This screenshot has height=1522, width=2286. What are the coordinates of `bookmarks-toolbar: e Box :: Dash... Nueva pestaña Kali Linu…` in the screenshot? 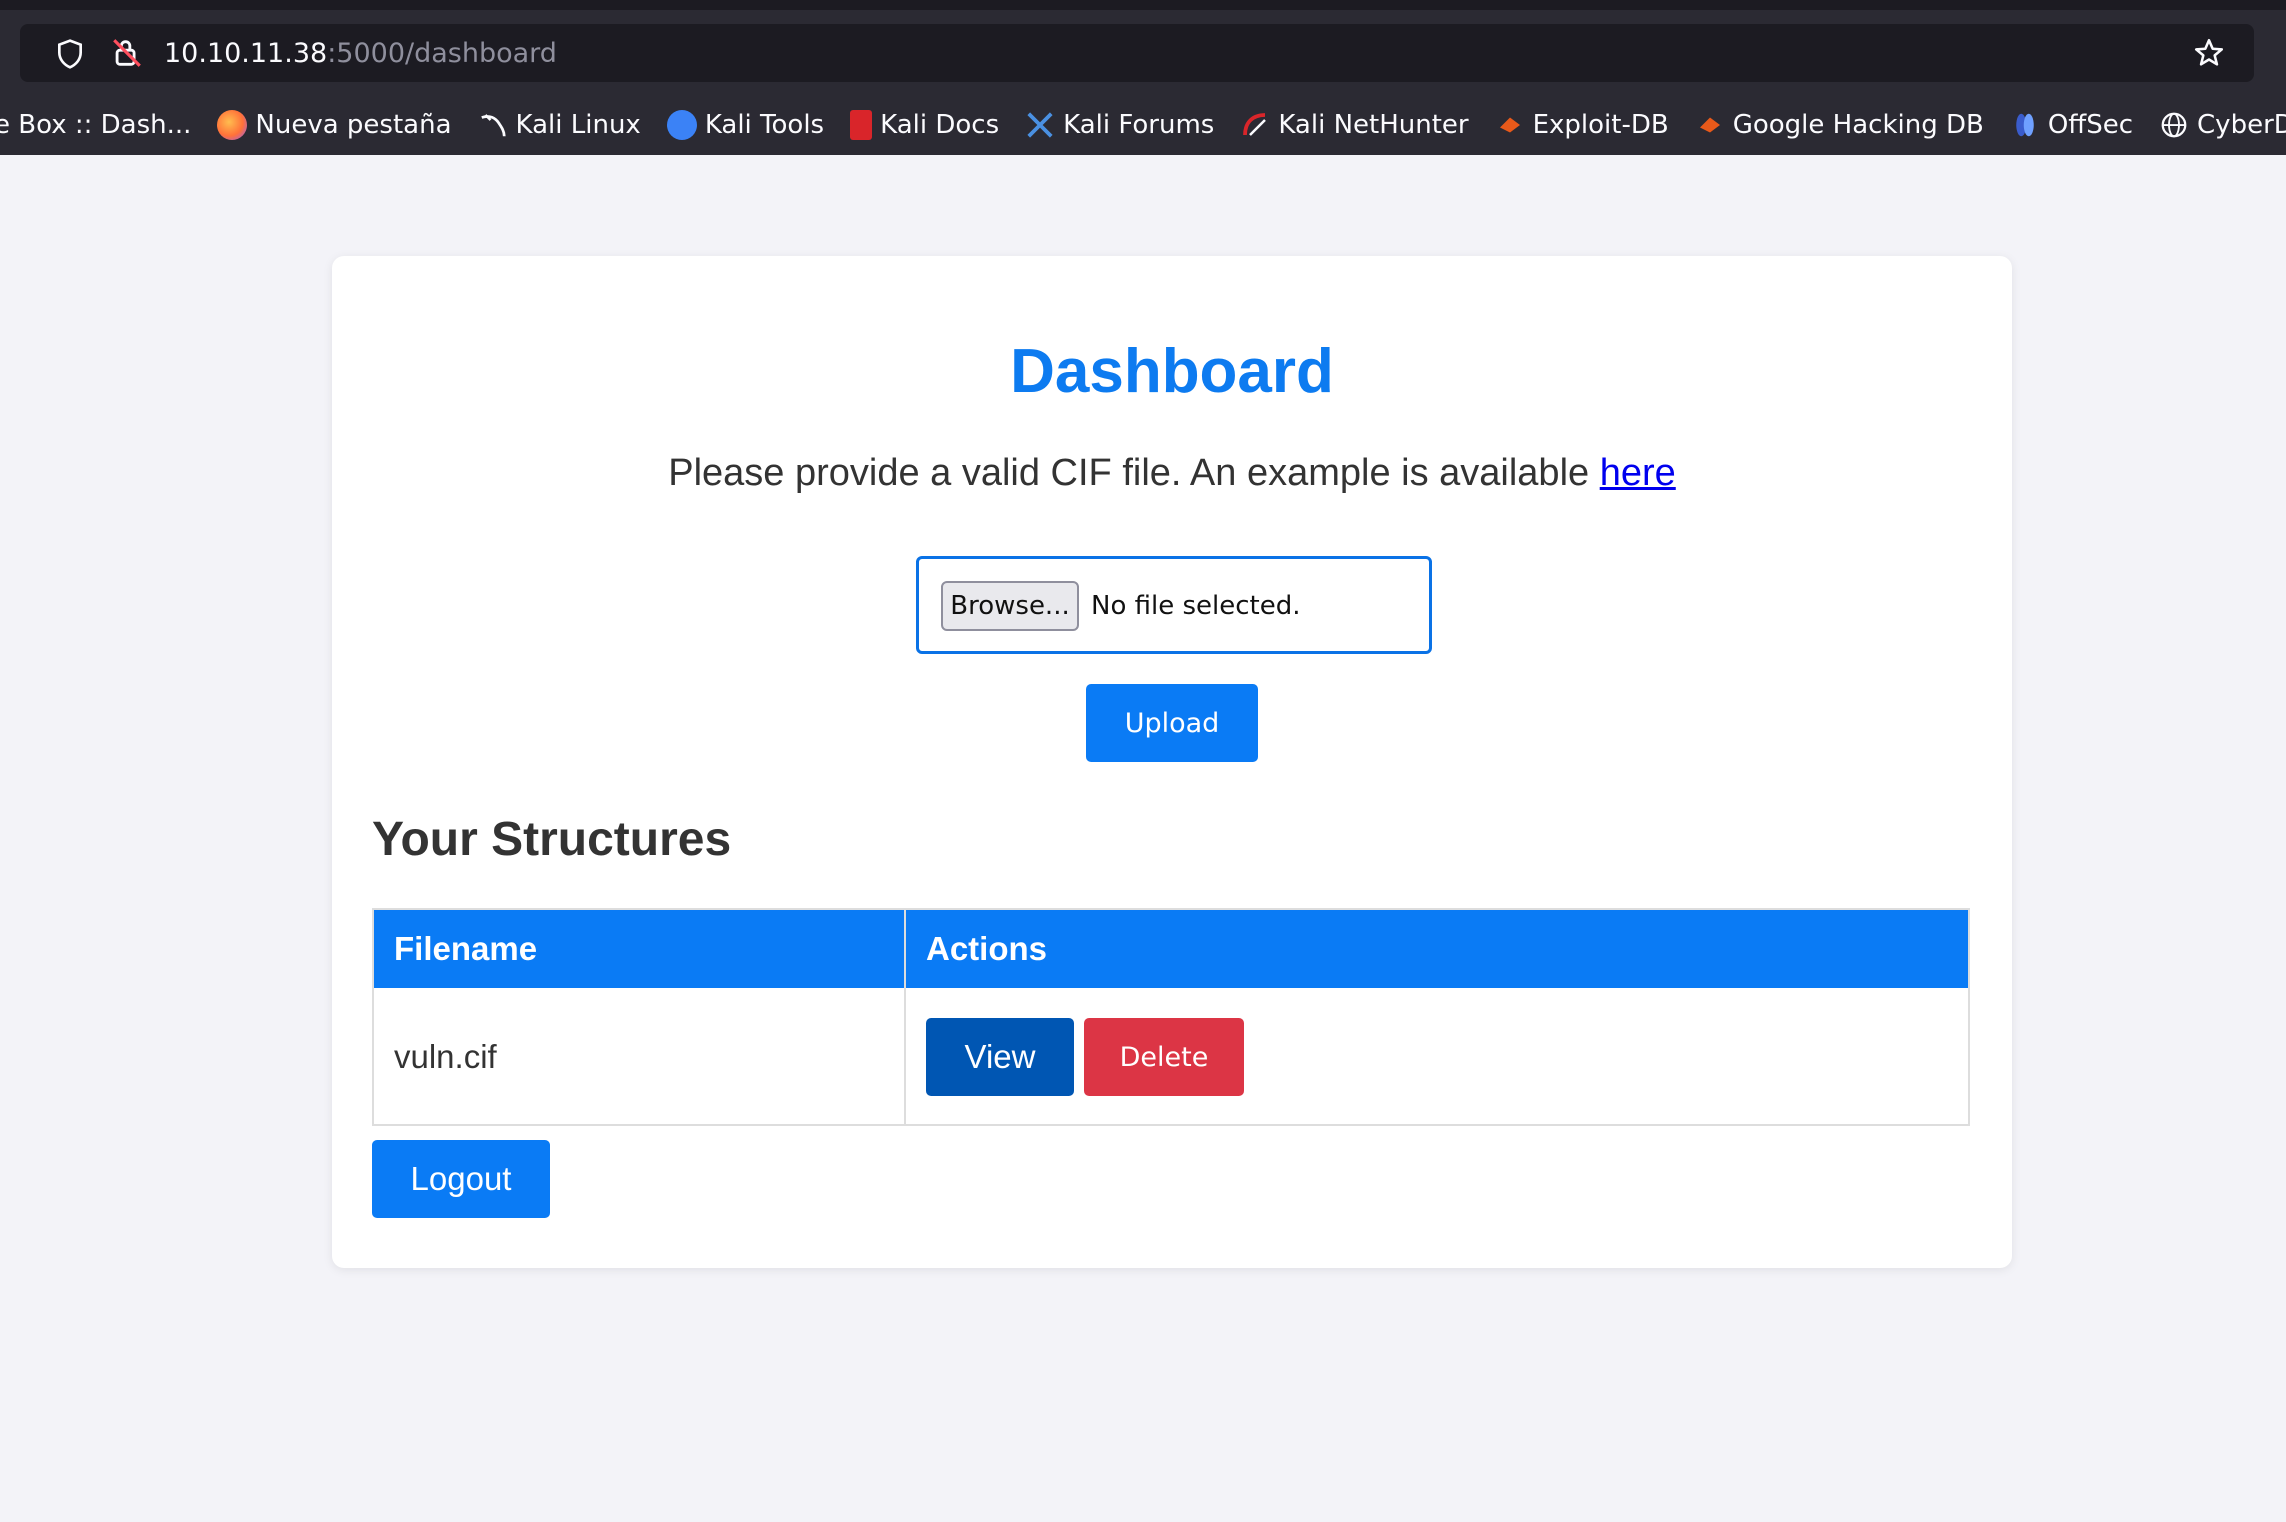 It's located at (1143, 125).